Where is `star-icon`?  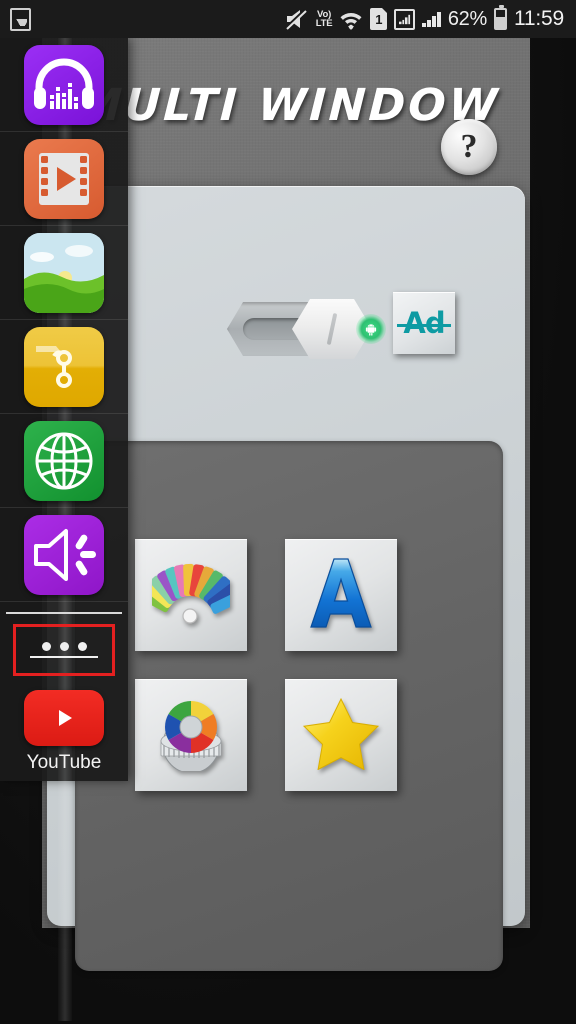
star-icon is located at coordinates (341, 735).